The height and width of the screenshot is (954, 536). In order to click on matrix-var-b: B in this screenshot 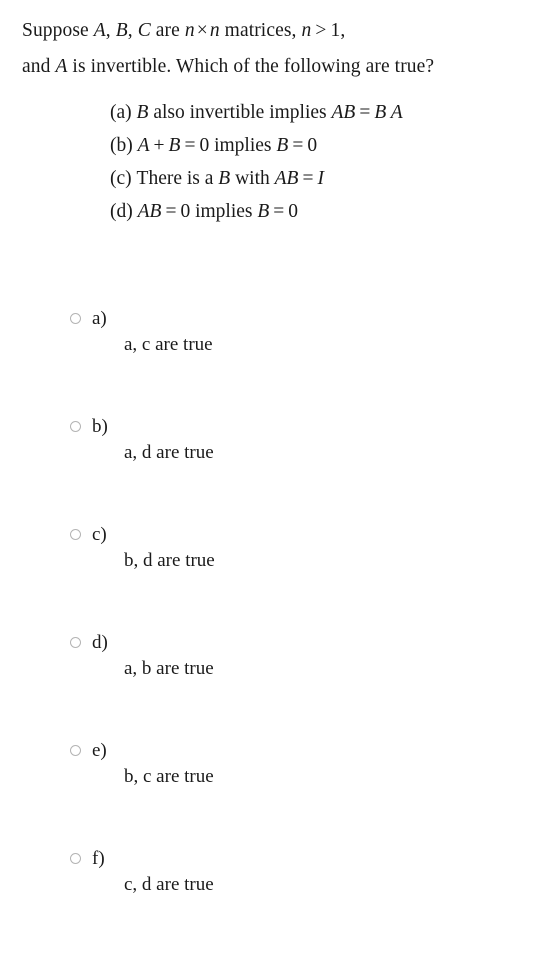, I will do `click(121, 30)`.